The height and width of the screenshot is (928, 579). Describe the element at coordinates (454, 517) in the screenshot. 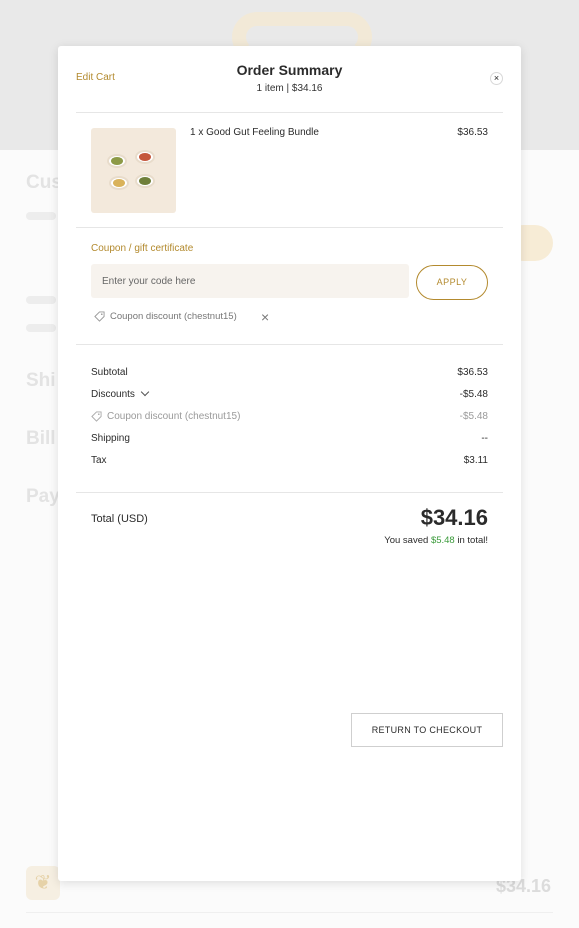

I see `total-value: $34.16` at that location.